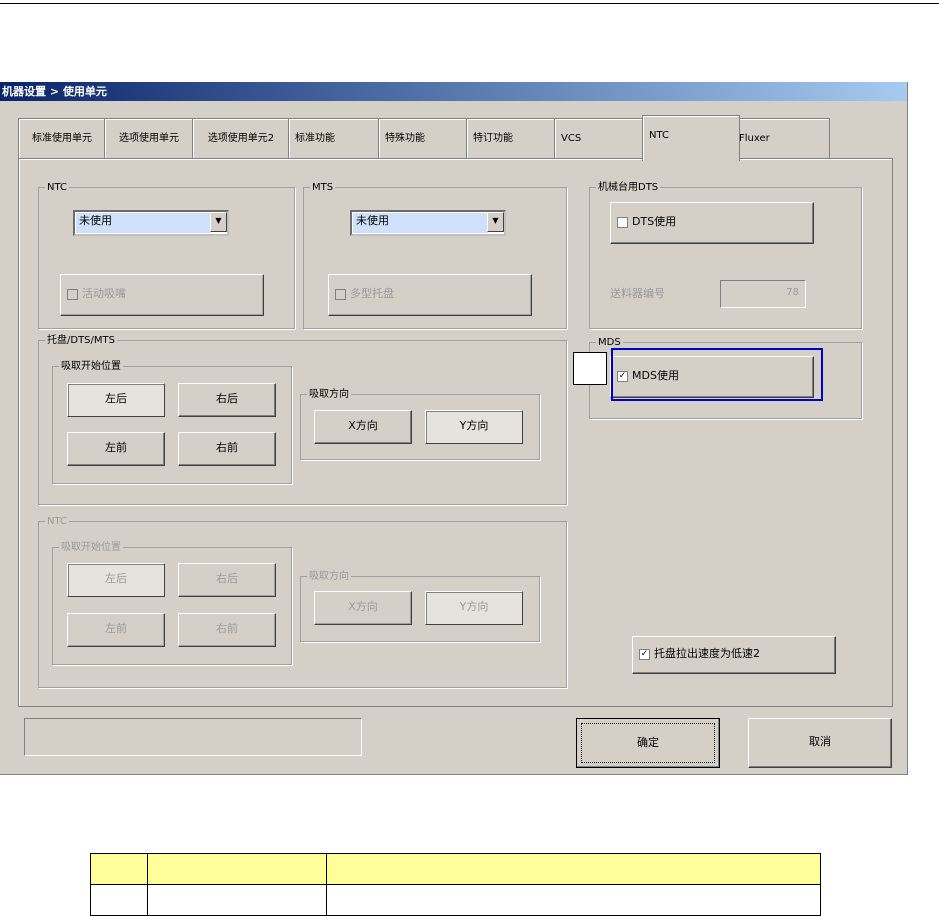 The image size is (939, 916). I want to click on tab-custom-functions: 特订功能, so click(514, 138).